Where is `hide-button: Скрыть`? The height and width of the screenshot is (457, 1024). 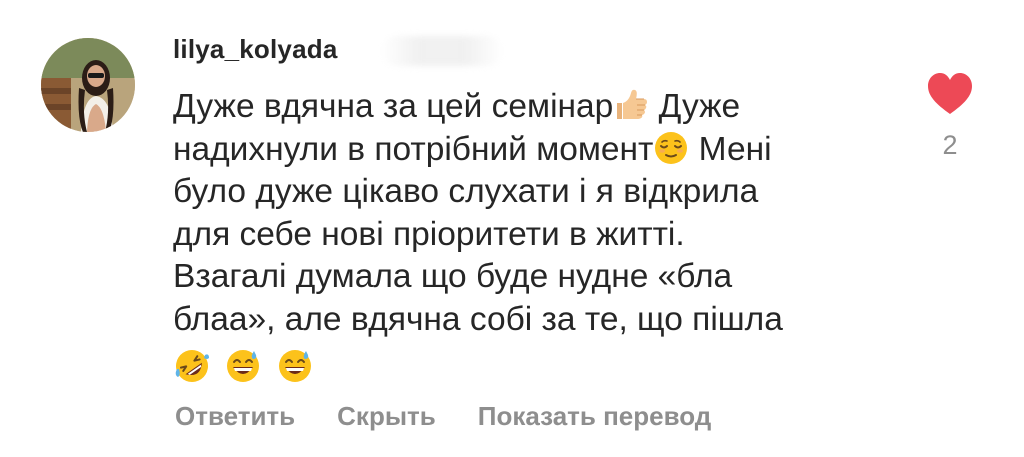 hide-button: Скрыть is located at coordinates (386, 416).